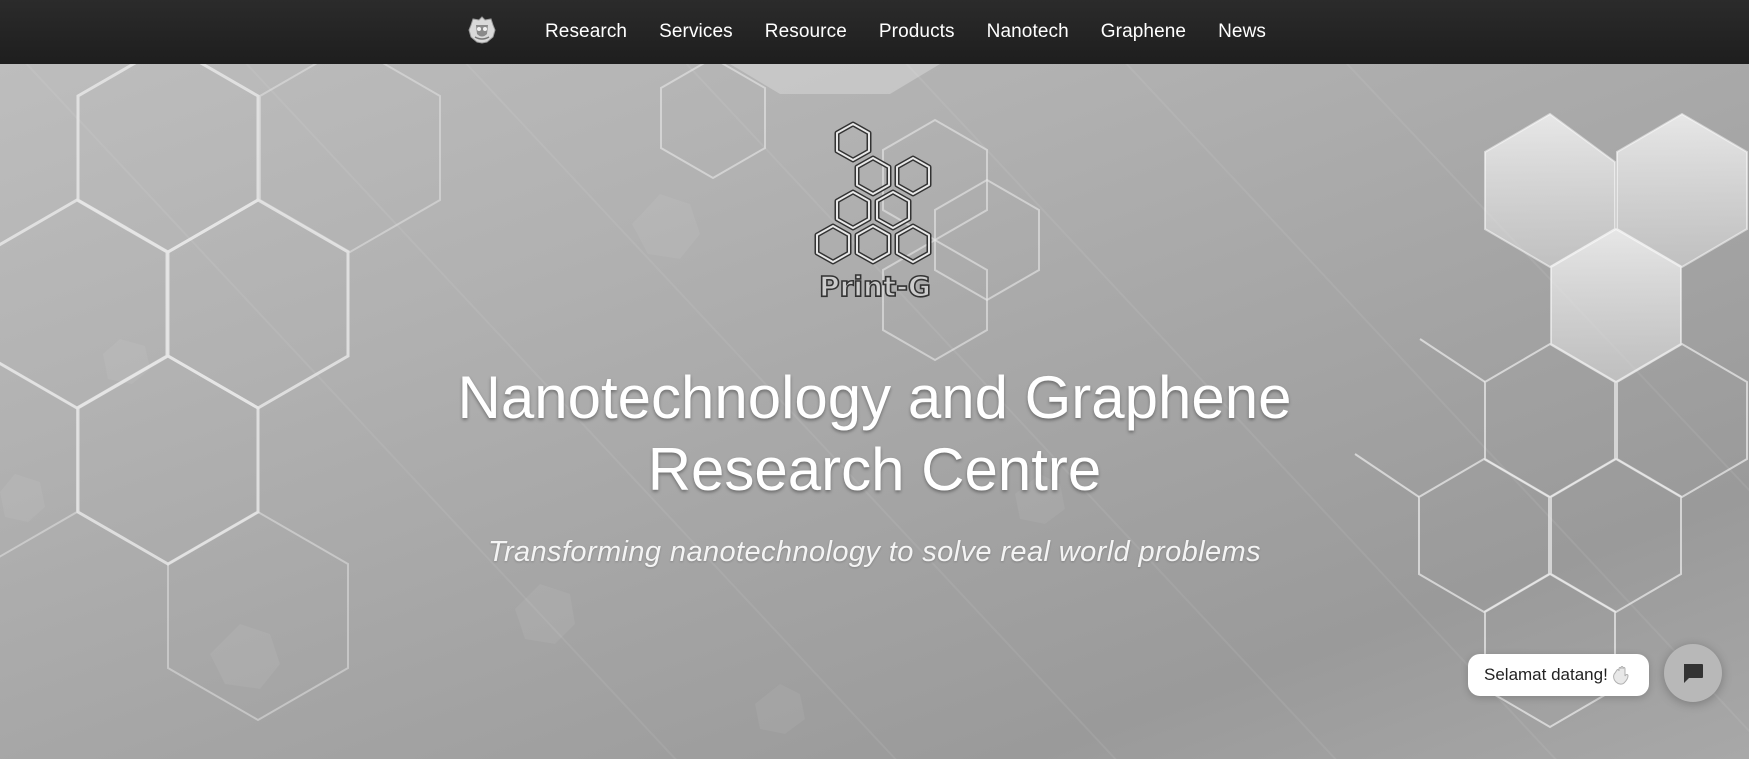 This screenshot has height=759, width=1749. What do you see at coordinates (874, 469) in the screenshot?
I see `page-title-line-2: Research Centre` at bounding box center [874, 469].